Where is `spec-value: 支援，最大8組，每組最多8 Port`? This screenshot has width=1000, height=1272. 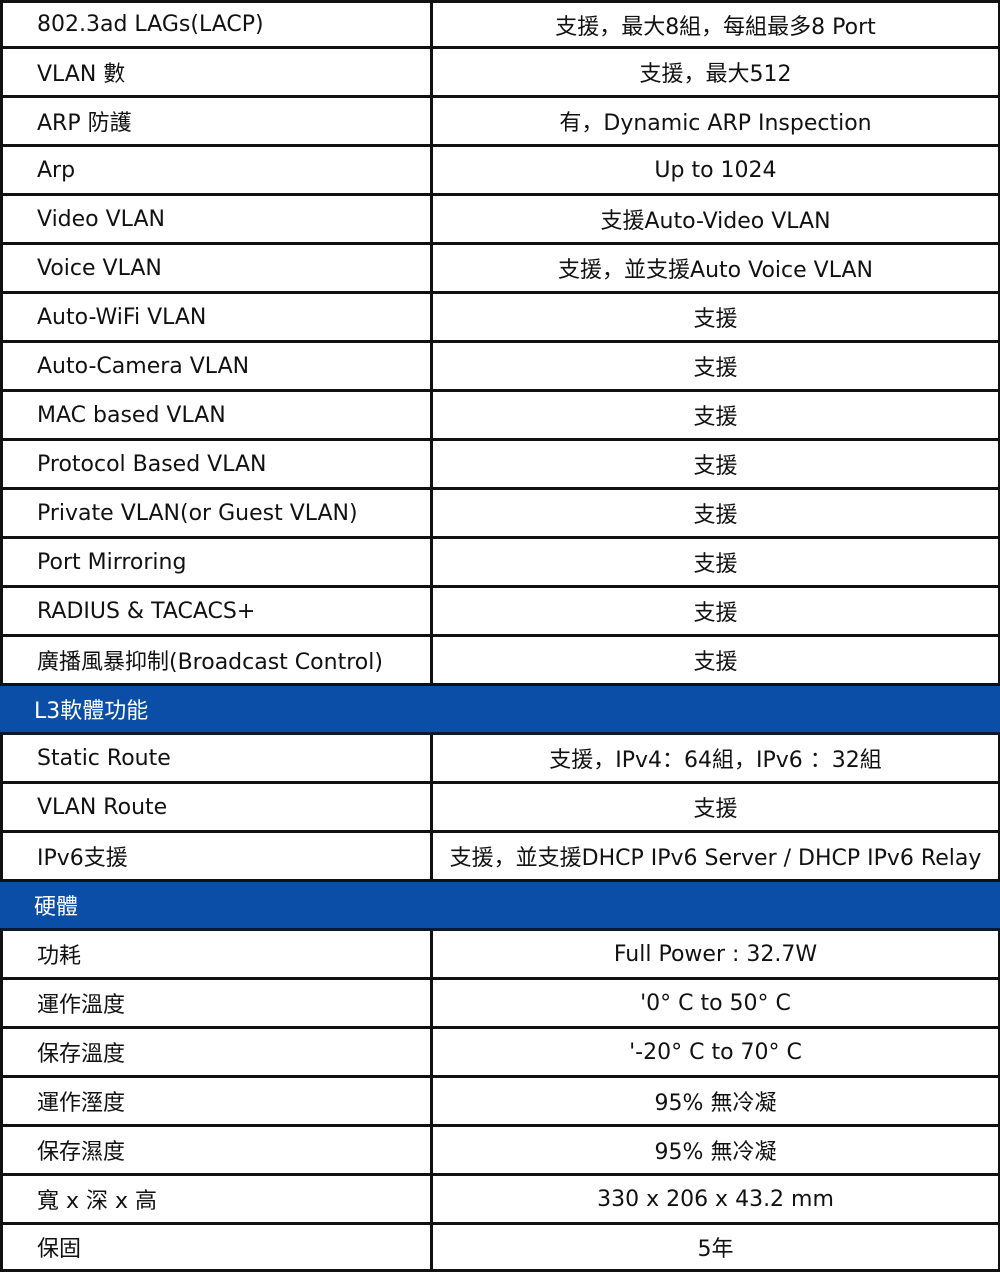
spec-value: 支援，最大8組，每組最多8 Port is located at coordinates (716, 24).